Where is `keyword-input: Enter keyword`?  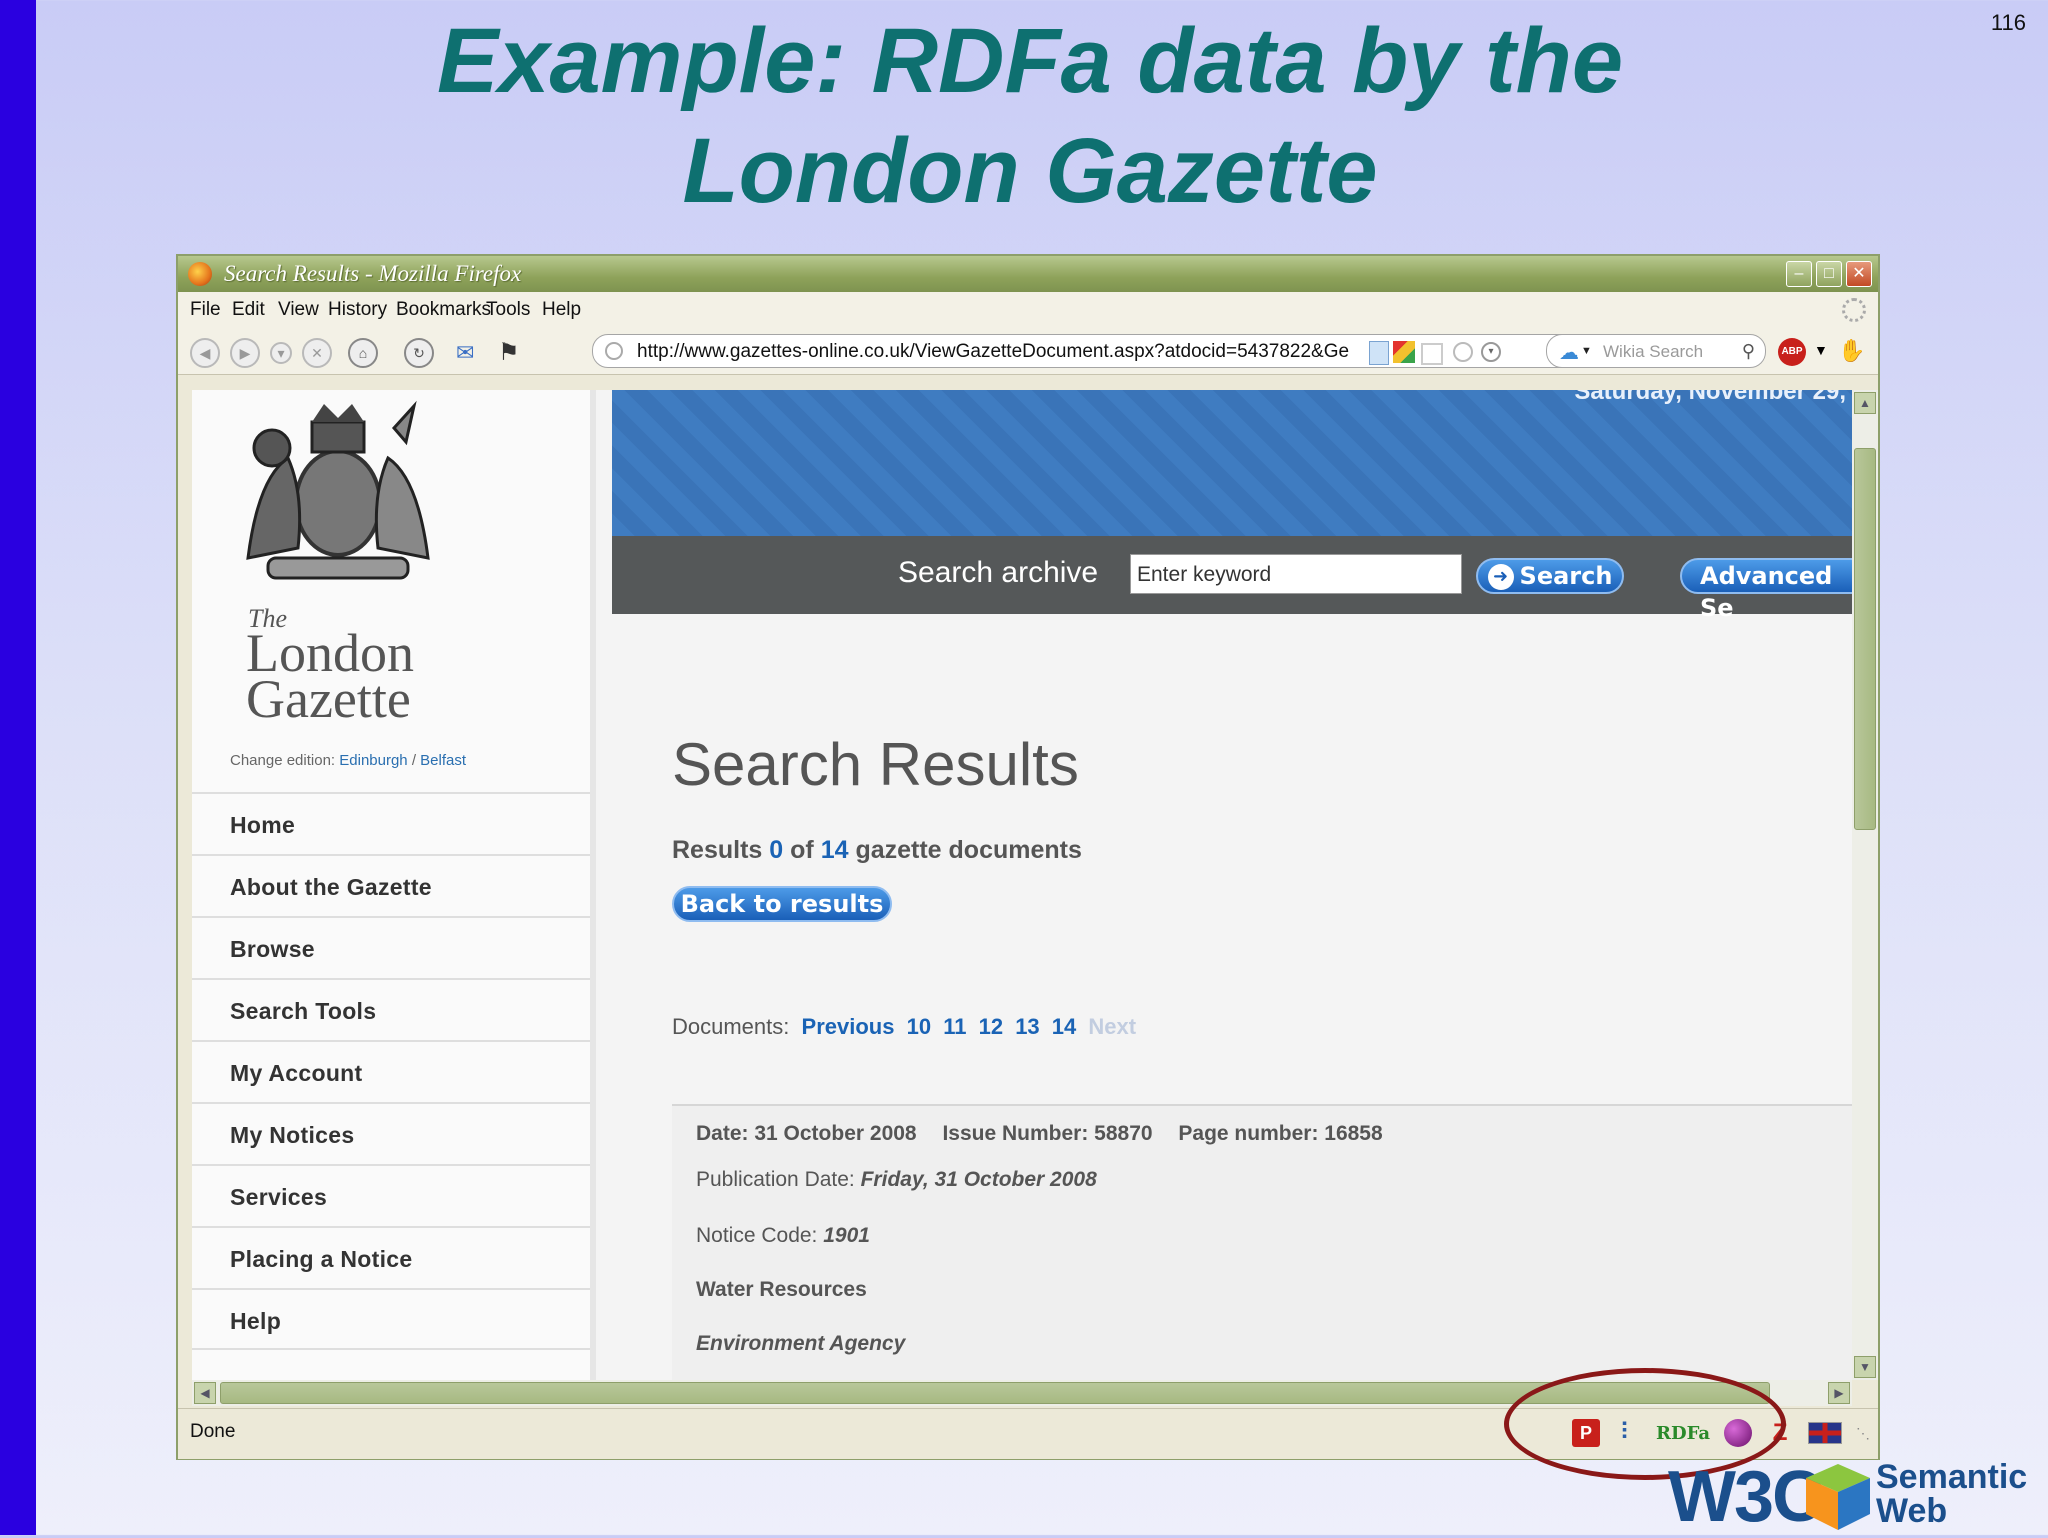 keyword-input: Enter keyword is located at coordinates (1296, 574).